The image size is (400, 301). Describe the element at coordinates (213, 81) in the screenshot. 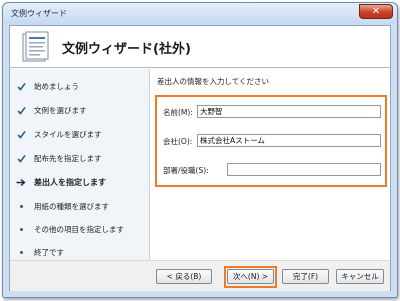

I see `instruction-text: 差出人の情報を入力してください` at that location.